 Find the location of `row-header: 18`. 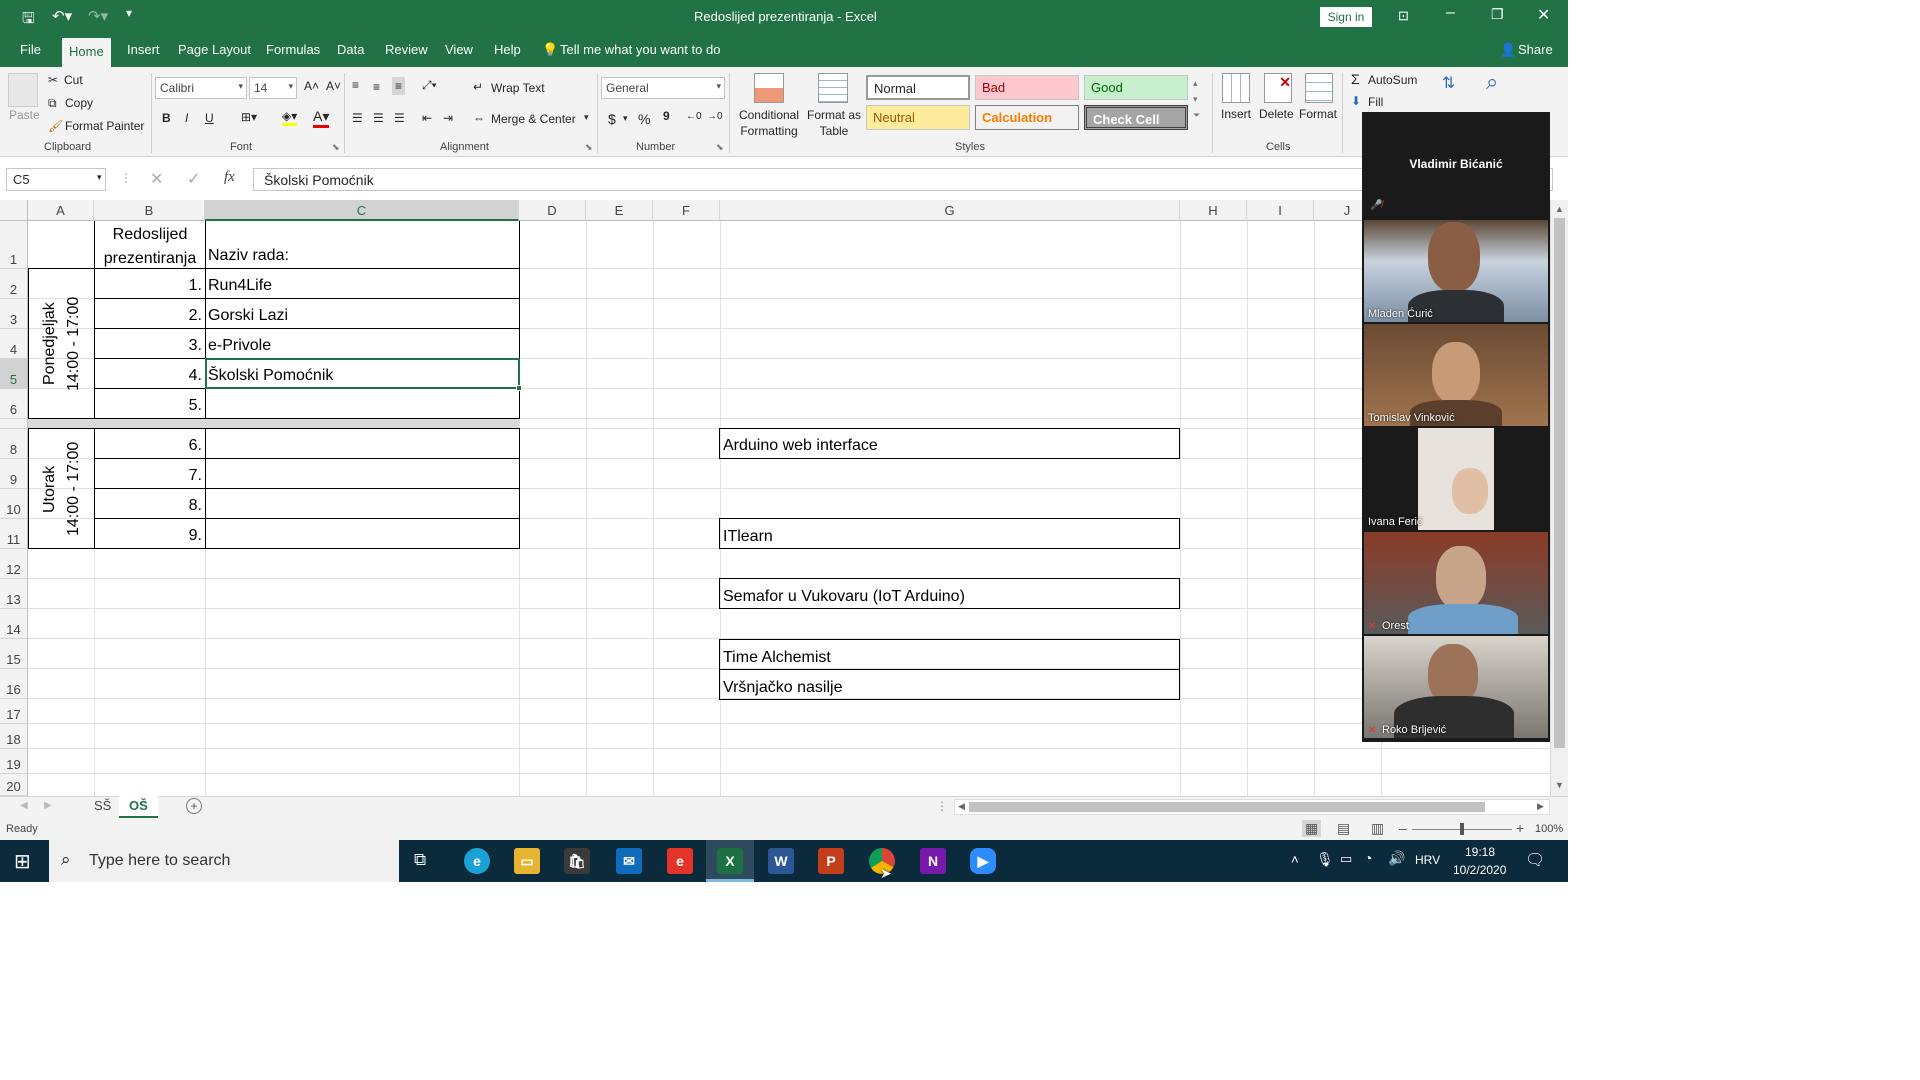

row-header: 18 is located at coordinates (14, 736).